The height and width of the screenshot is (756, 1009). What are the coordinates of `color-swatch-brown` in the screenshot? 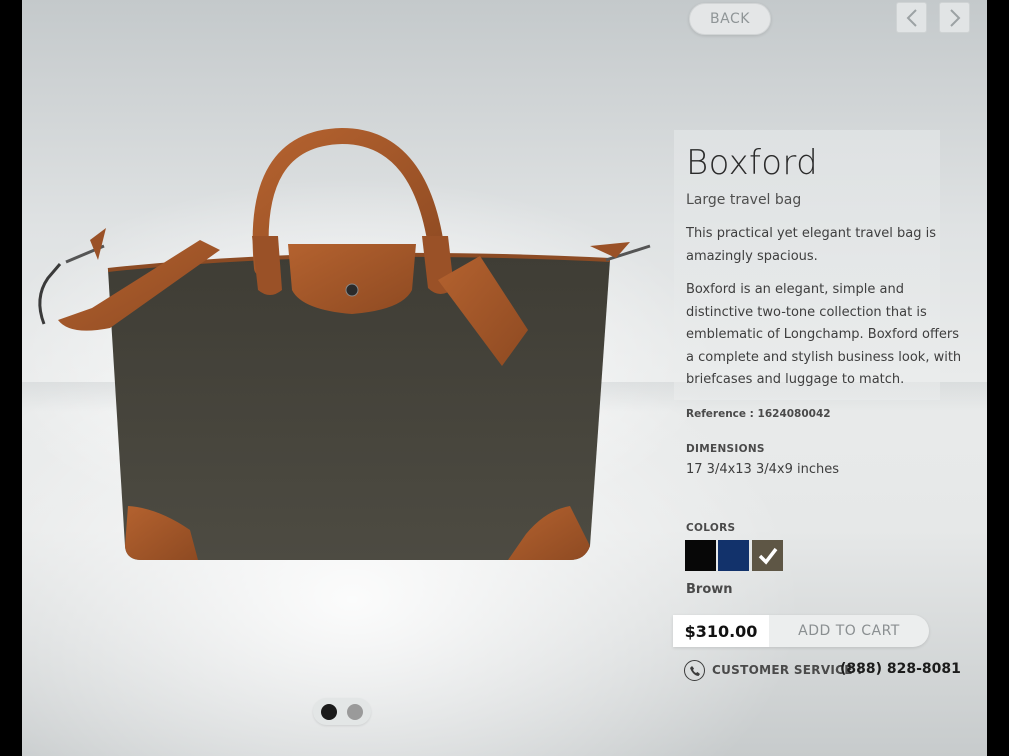 It's located at (767, 555).